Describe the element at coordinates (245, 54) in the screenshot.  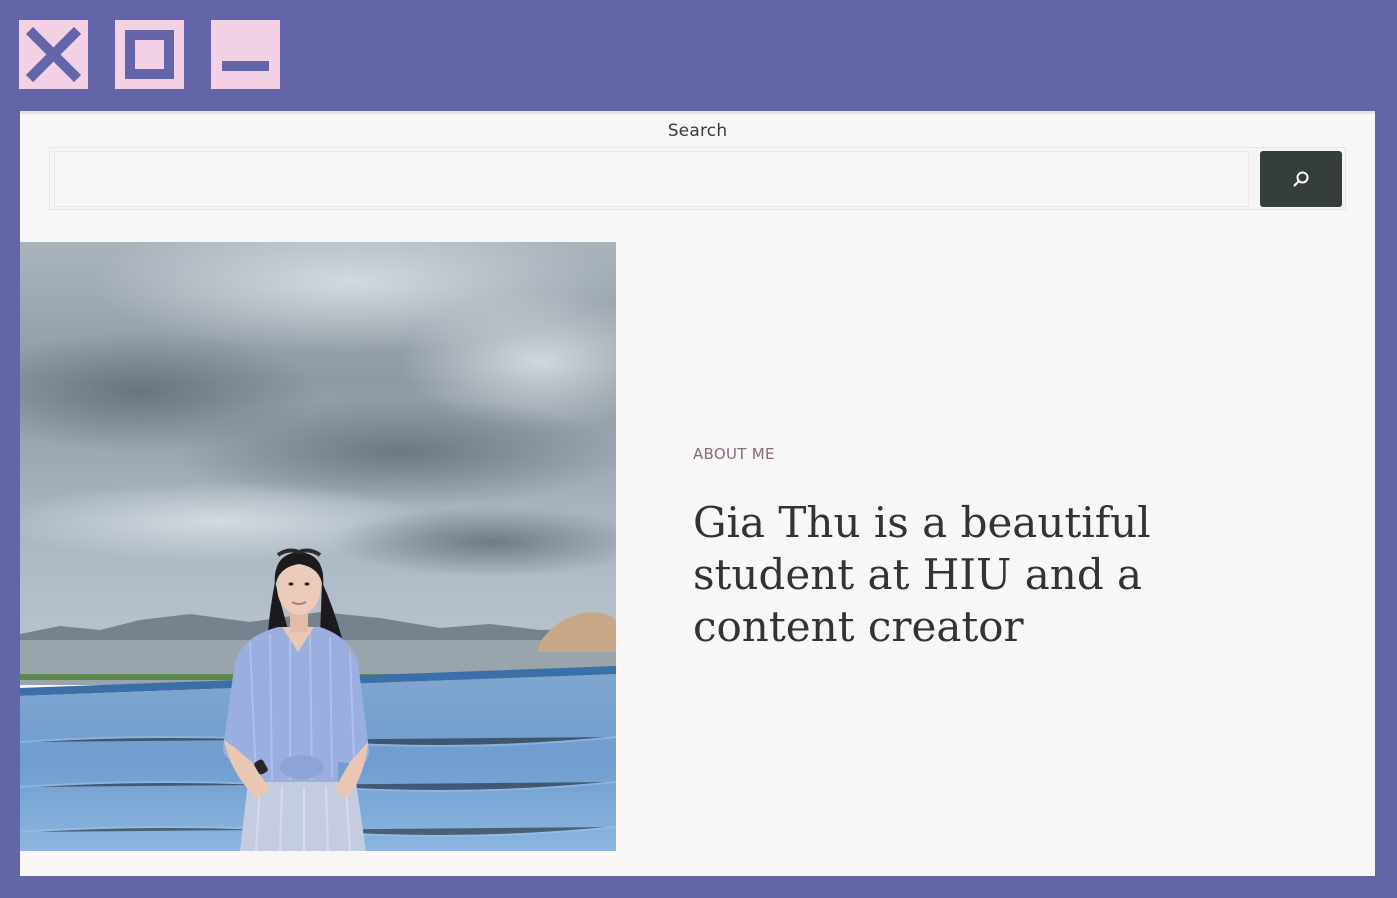
I see `minimize-button` at that location.